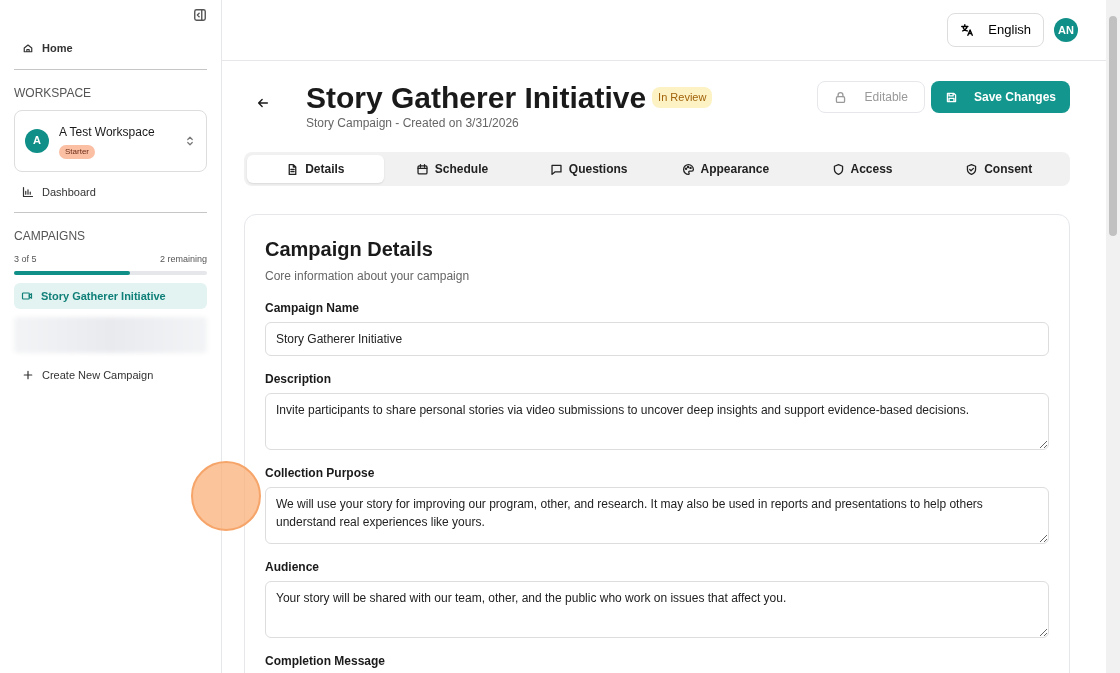  I want to click on tab: Schedule, so click(452, 169).